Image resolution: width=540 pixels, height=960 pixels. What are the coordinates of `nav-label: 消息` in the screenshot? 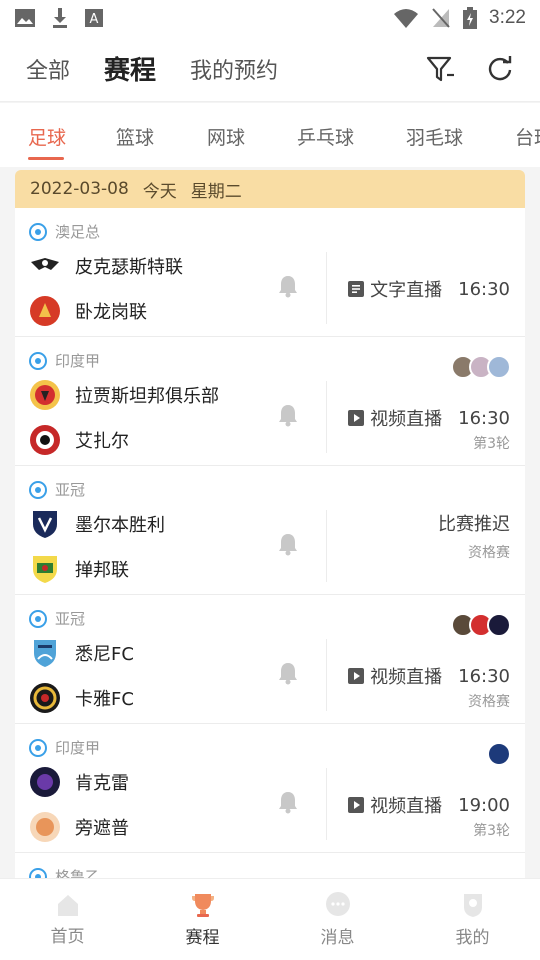 It's located at (337, 938).